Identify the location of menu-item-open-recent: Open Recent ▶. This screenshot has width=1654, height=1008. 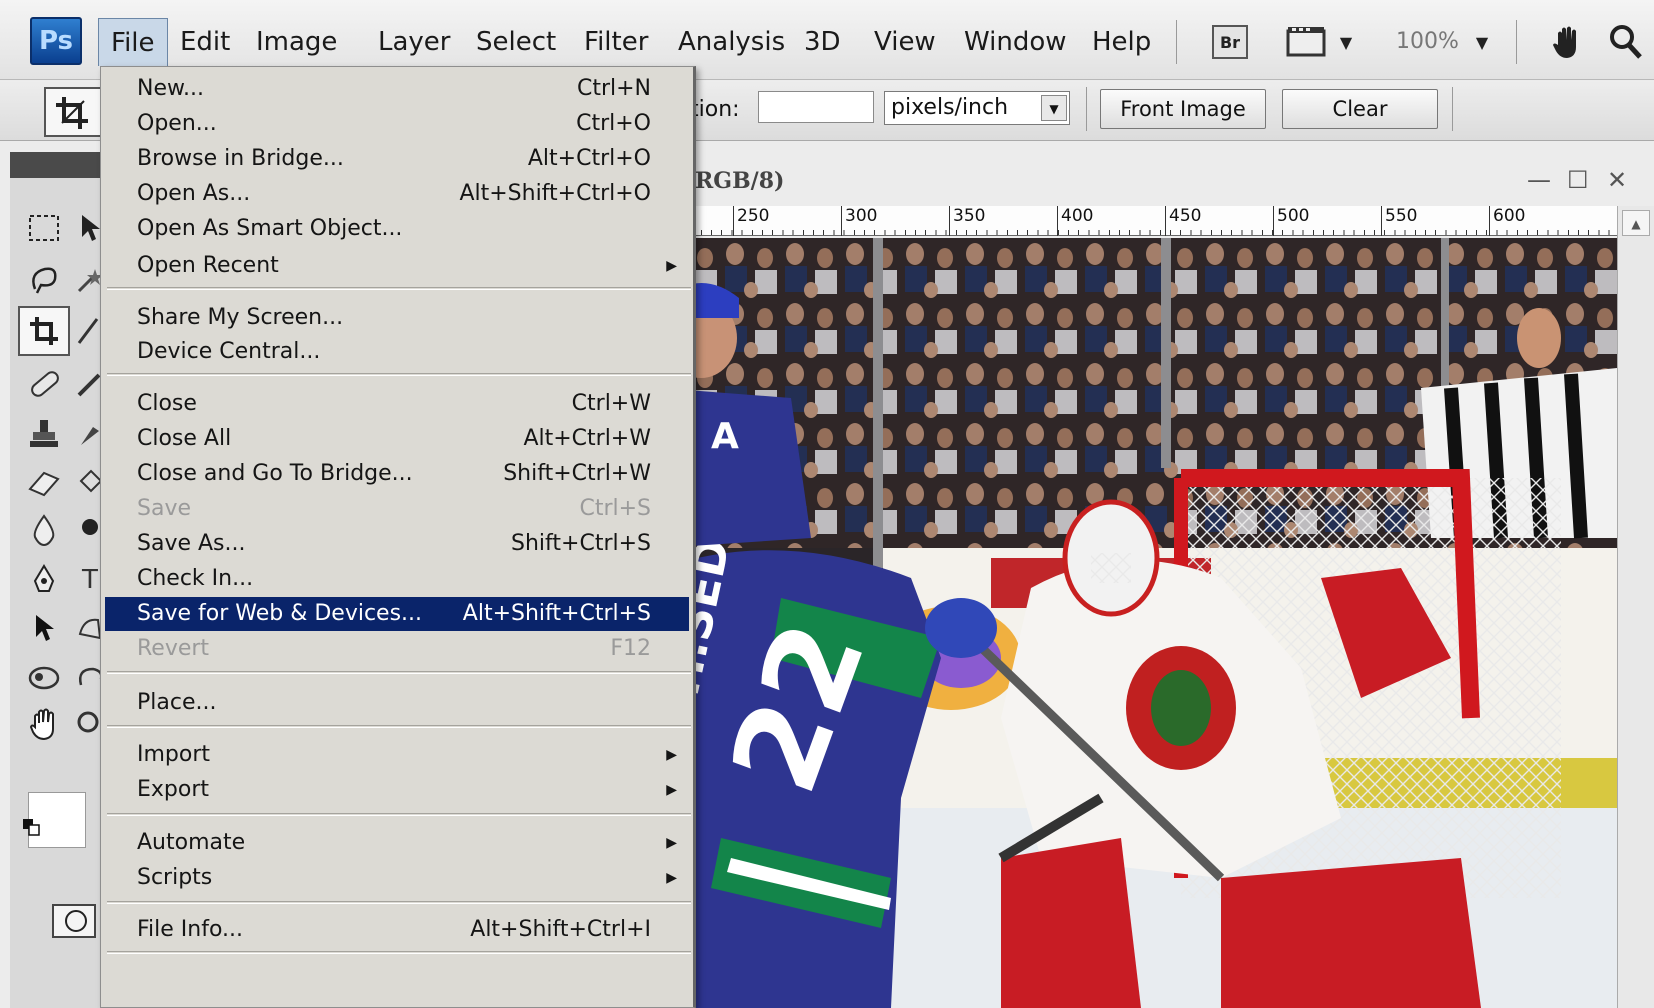
(397, 266).